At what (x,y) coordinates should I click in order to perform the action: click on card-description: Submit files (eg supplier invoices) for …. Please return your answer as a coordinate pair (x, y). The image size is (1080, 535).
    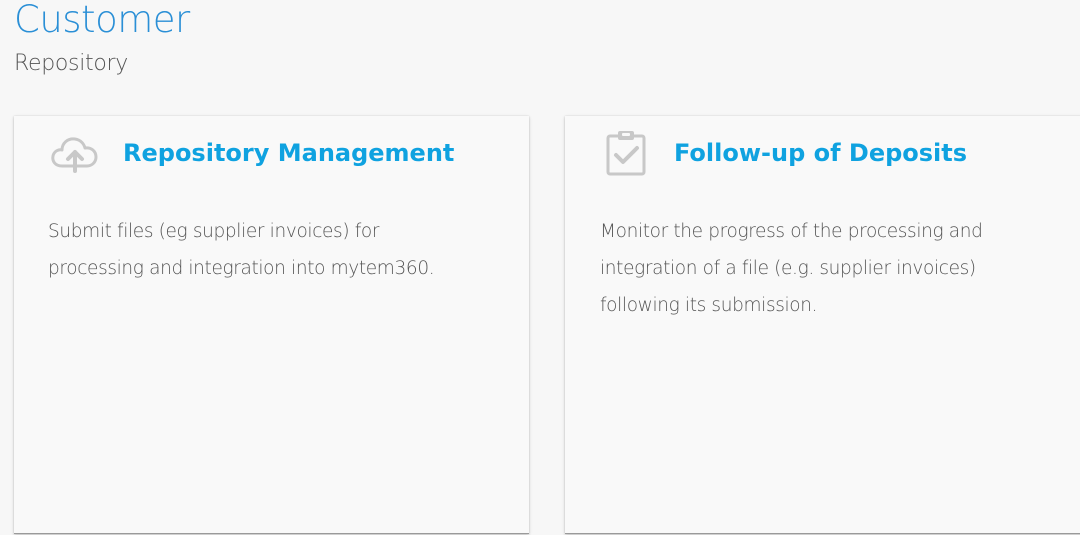
    Looking at the image, I should click on (241, 250).